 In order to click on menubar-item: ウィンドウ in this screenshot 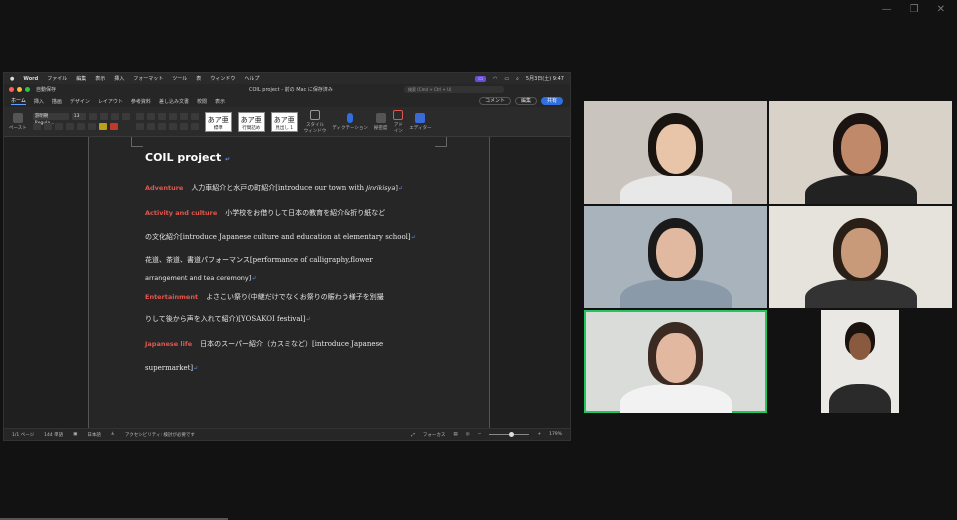, I will do `click(222, 78)`.